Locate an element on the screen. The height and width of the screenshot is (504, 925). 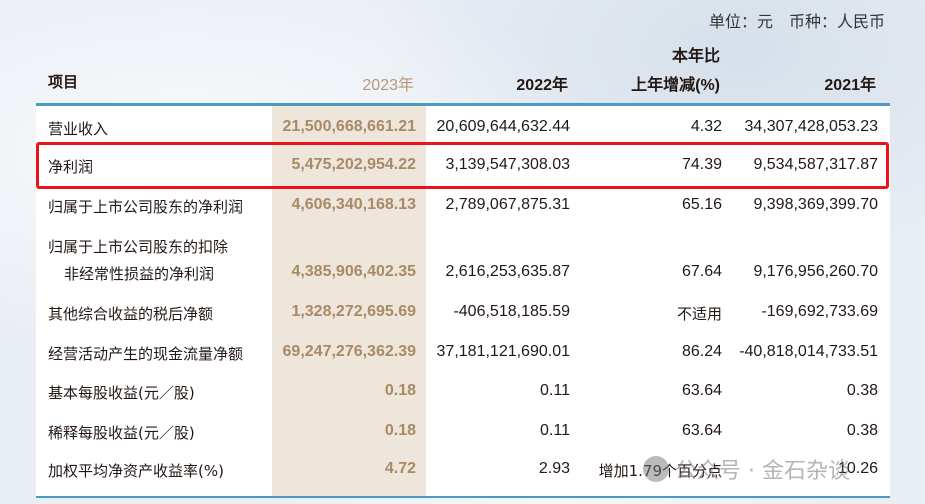
value-change: 不适用 is located at coordinates (699, 314).